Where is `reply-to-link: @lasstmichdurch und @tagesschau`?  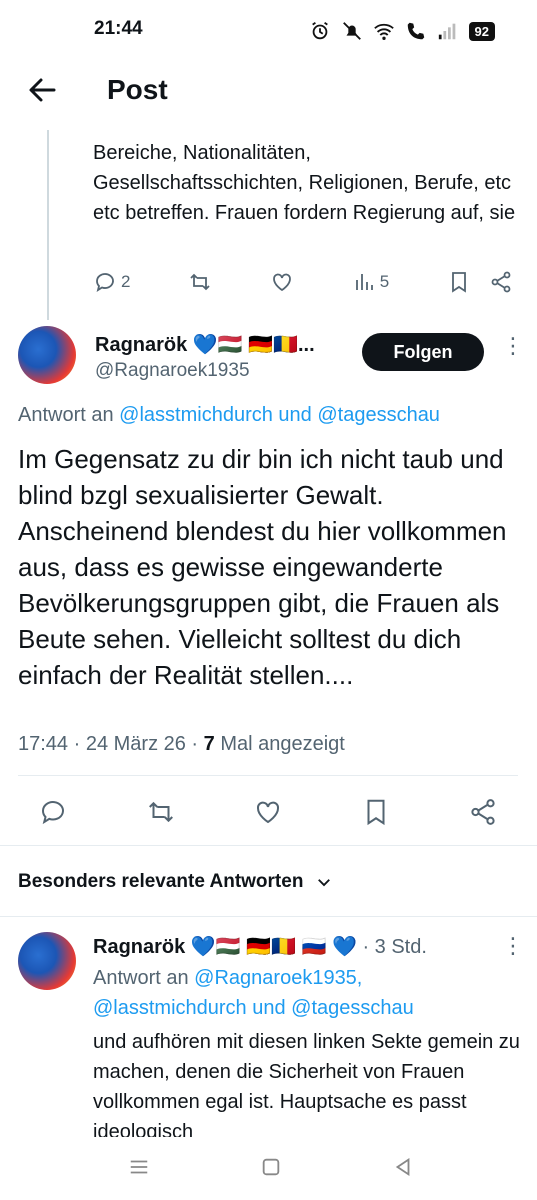
reply-to-link: @lasstmichdurch und @tagesschau is located at coordinates (279, 415).